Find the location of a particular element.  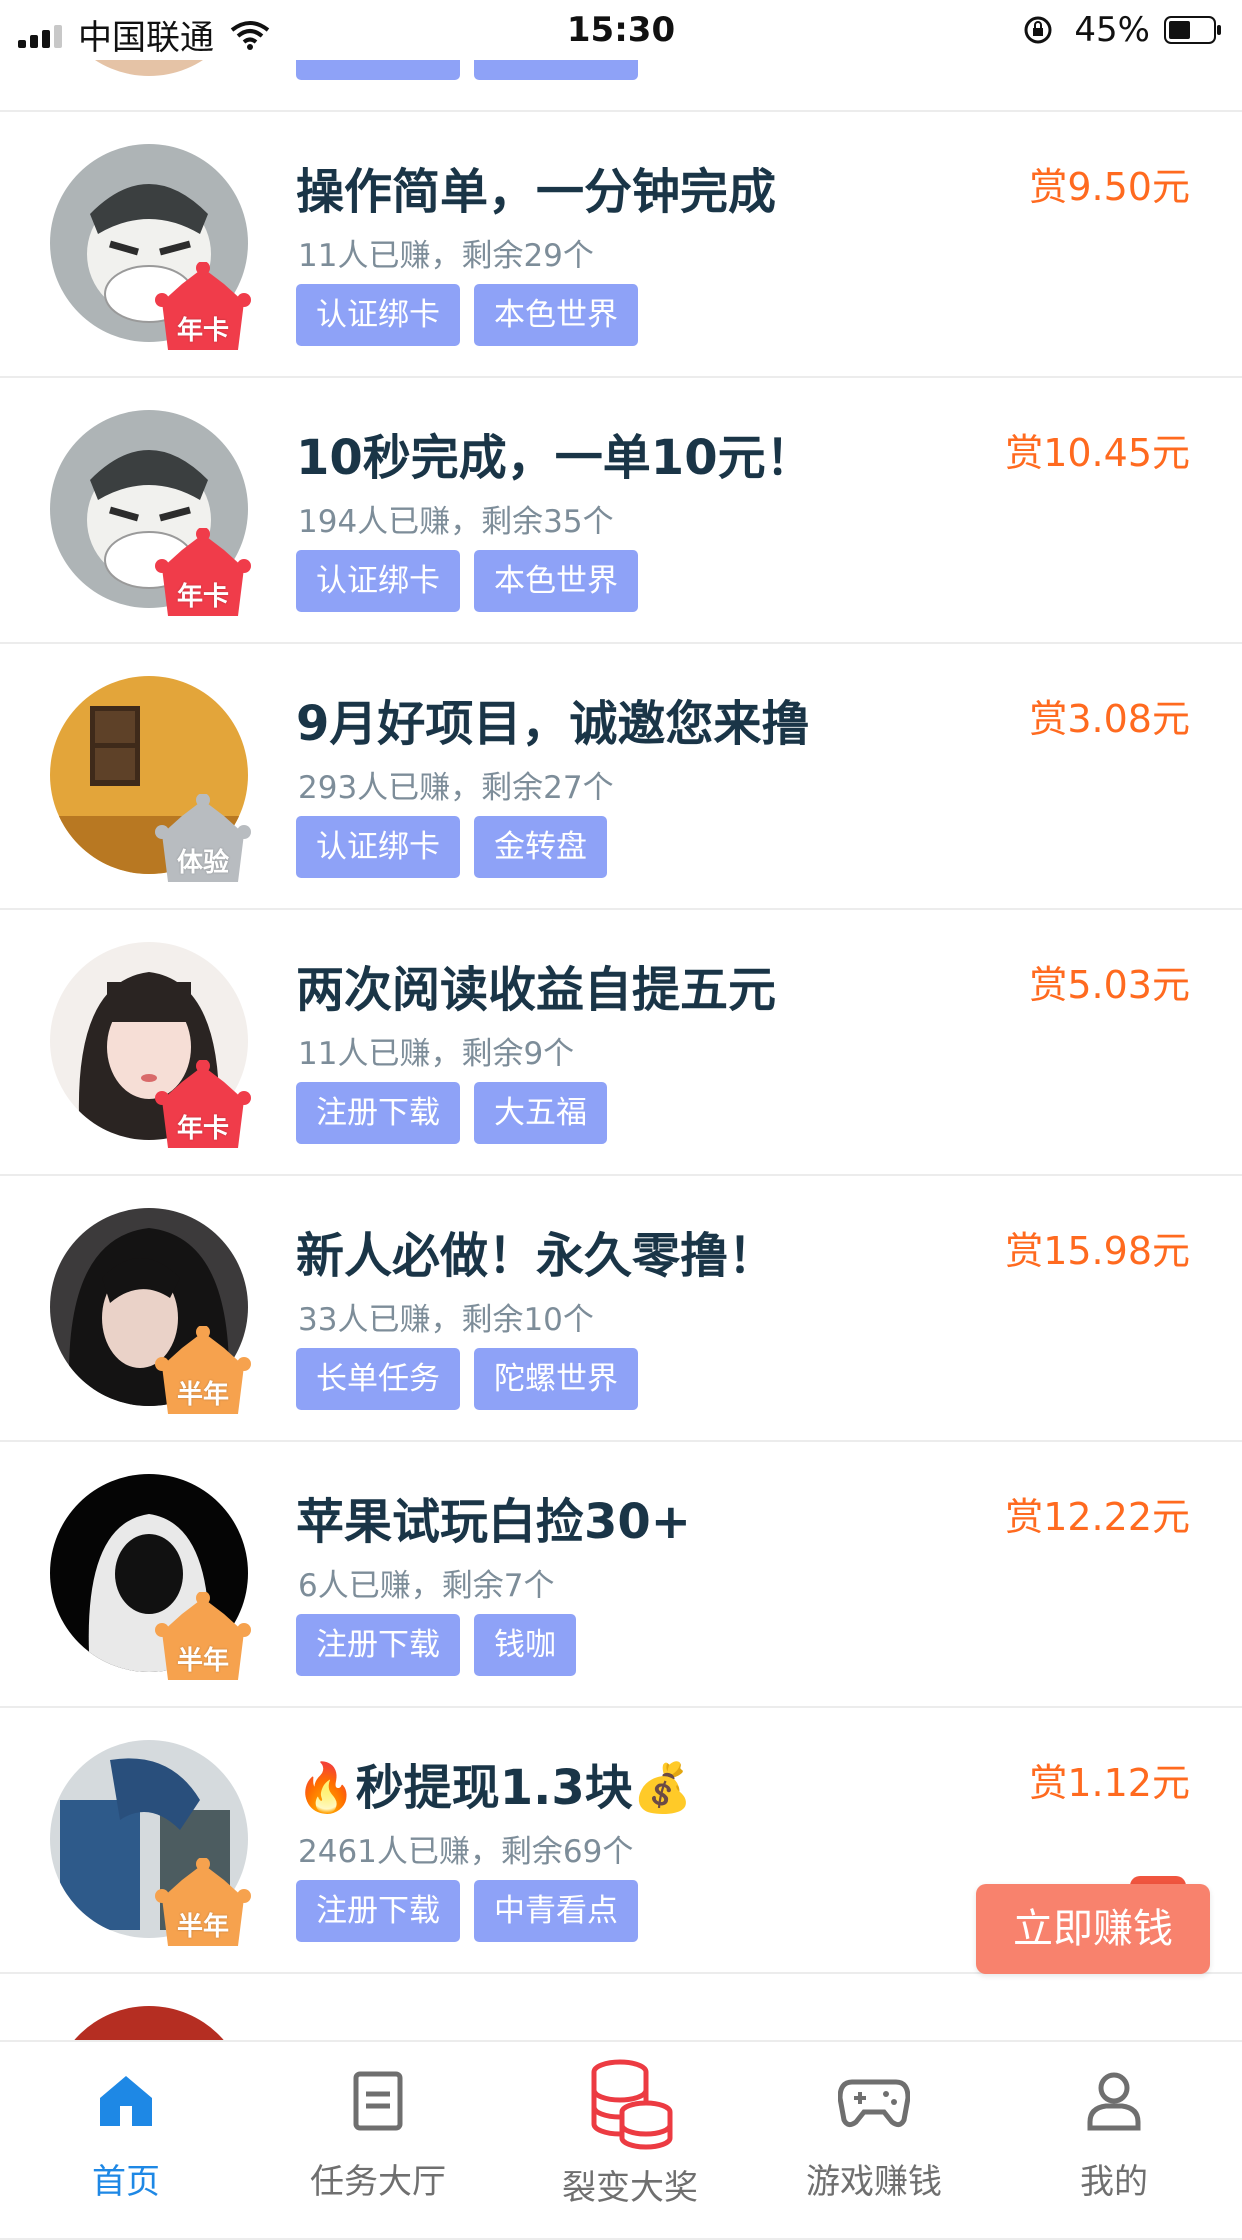

tag-group: 注册下载 钱咖 is located at coordinates (443, 1645).